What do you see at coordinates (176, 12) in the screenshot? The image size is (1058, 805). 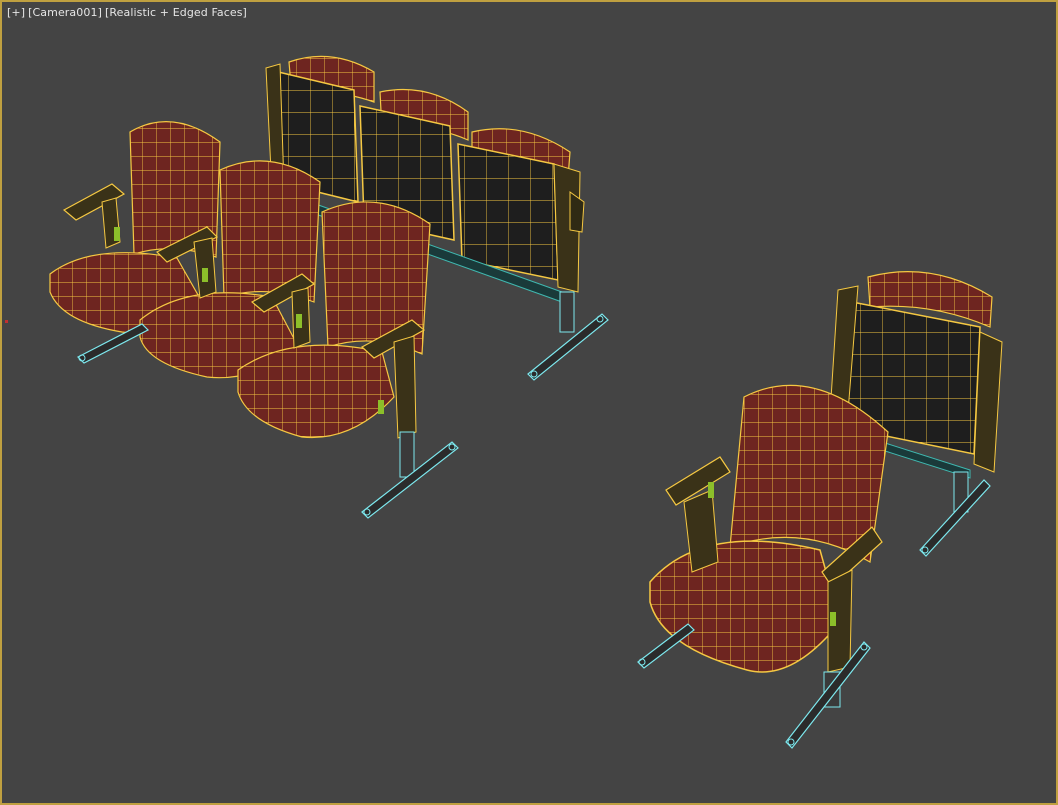 I see `viewport-shading-menu: [Realistic + Edged Faces]` at bounding box center [176, 12].